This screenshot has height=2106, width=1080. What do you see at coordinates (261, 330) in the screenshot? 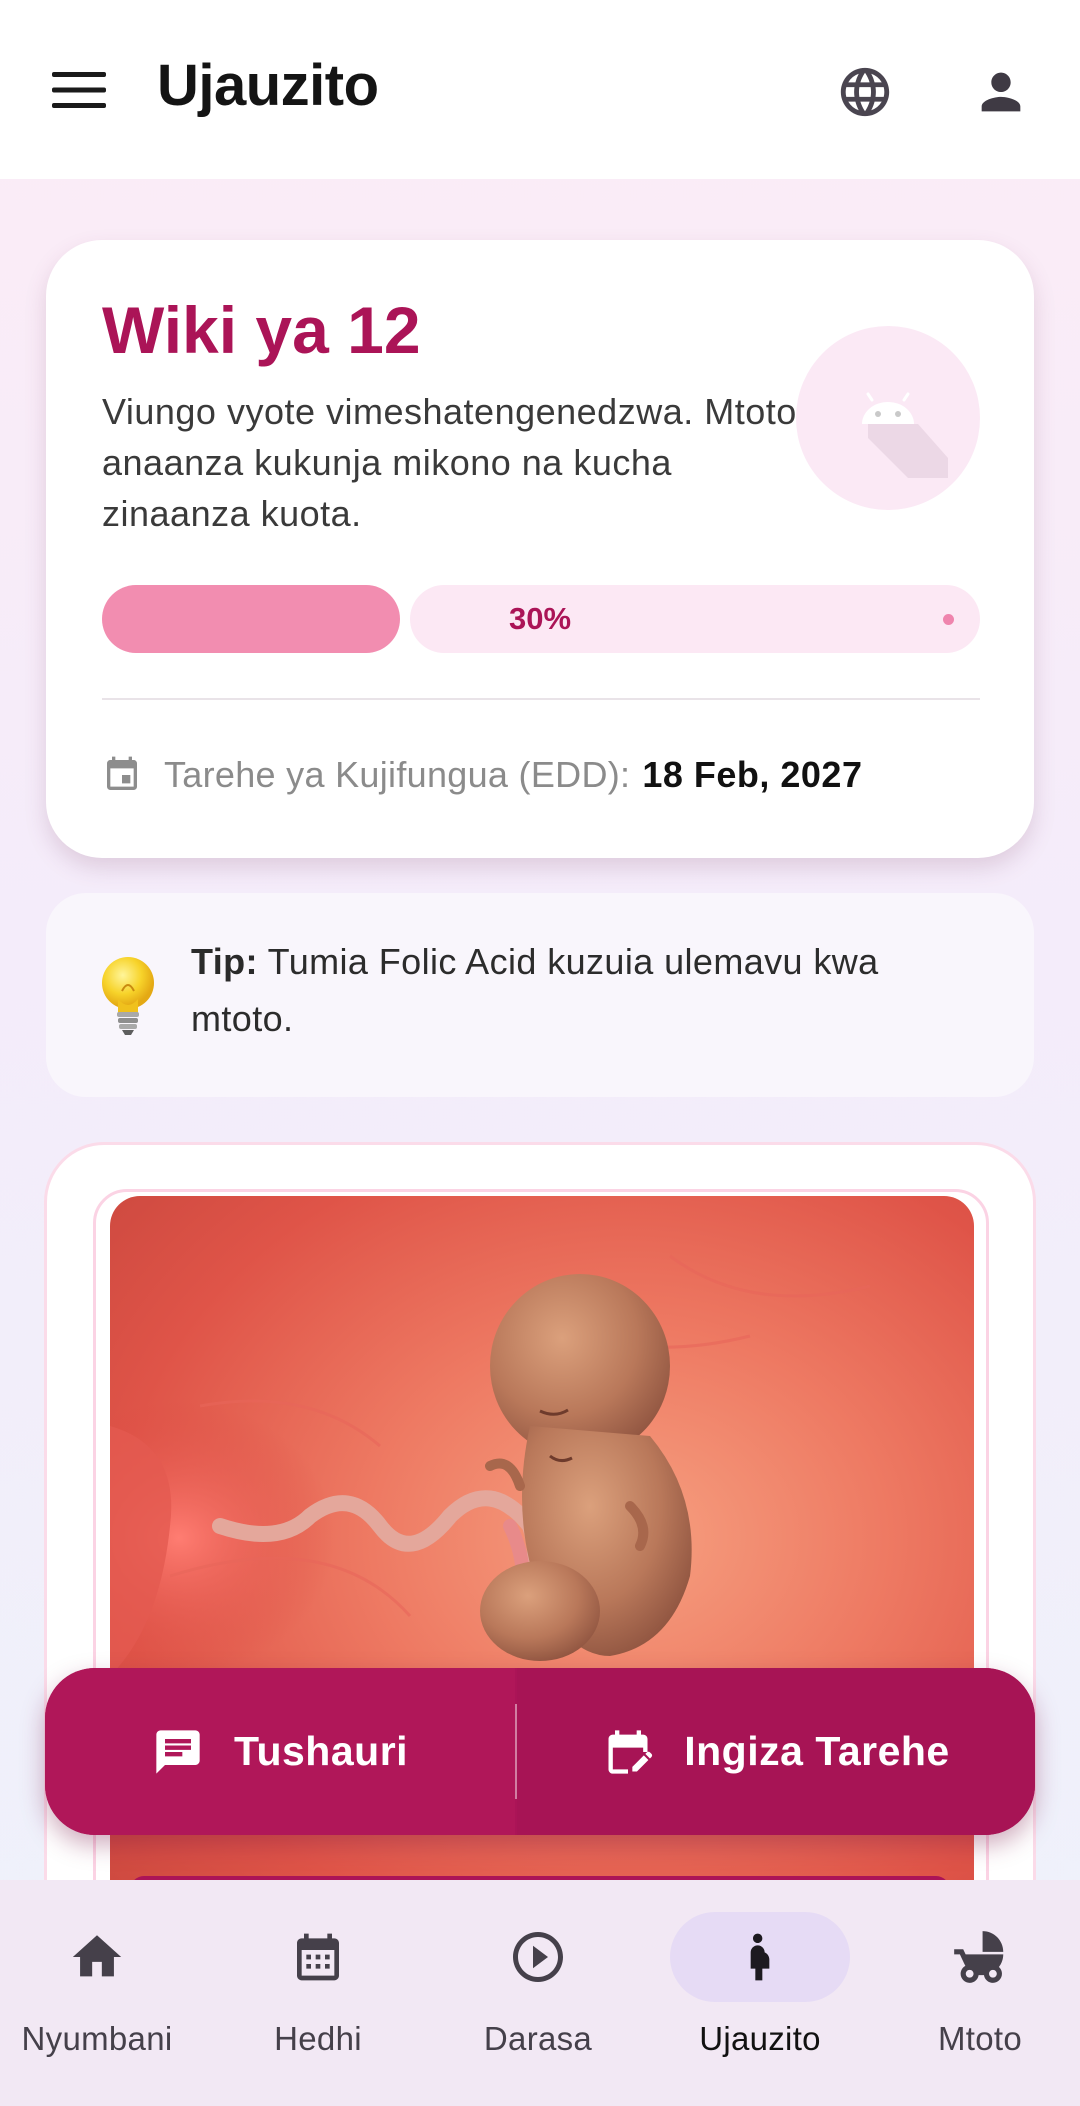
I see `week-title: Wiki ya 12` at bounding box center [261, 330].